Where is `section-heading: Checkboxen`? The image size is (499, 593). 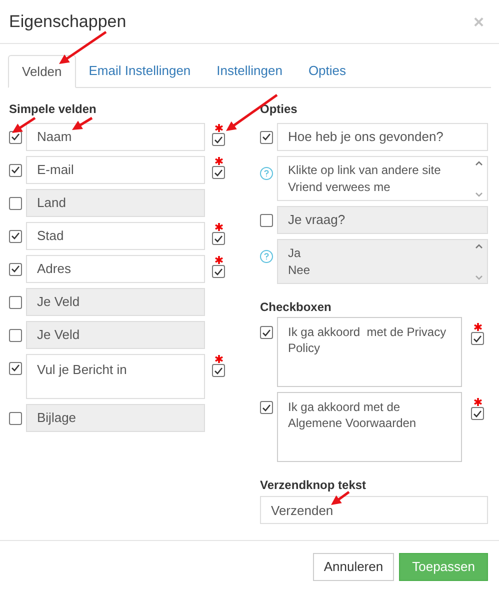 section-heading: Checkboxen is located at coordinates (296, 307).